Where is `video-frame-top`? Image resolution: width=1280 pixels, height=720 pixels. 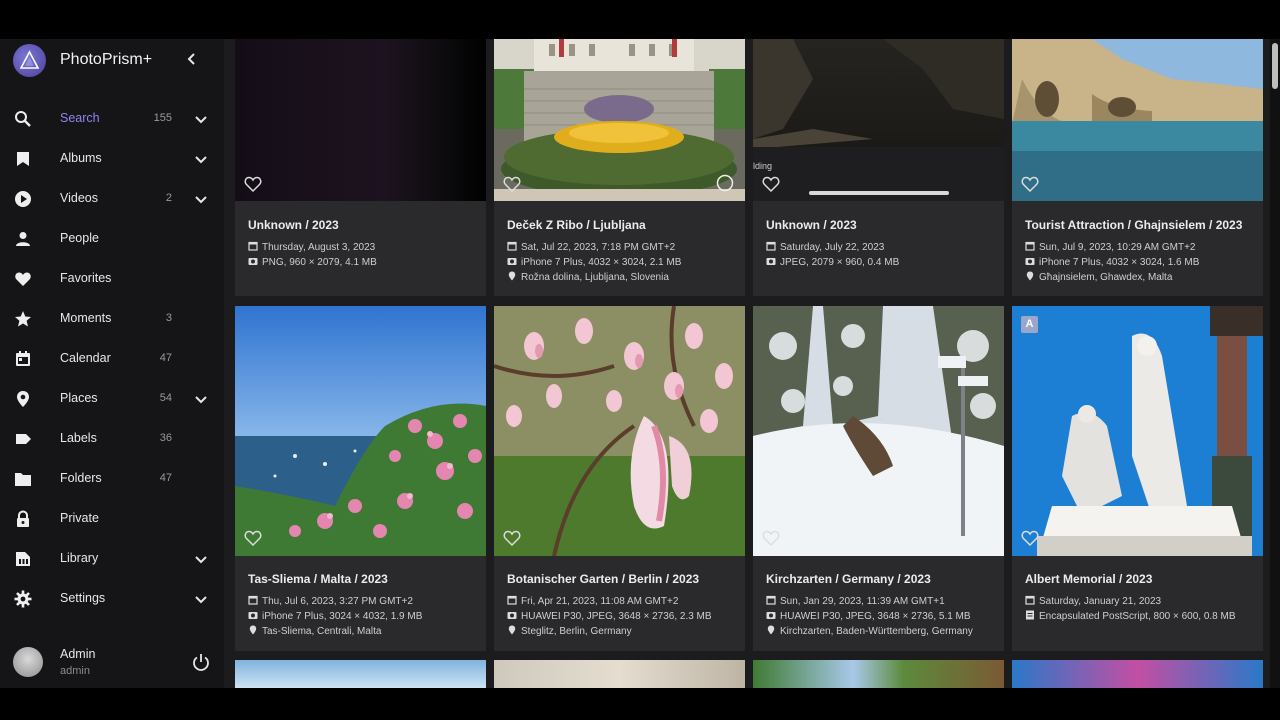 video-frame-top is located at coordinates (640, 19).